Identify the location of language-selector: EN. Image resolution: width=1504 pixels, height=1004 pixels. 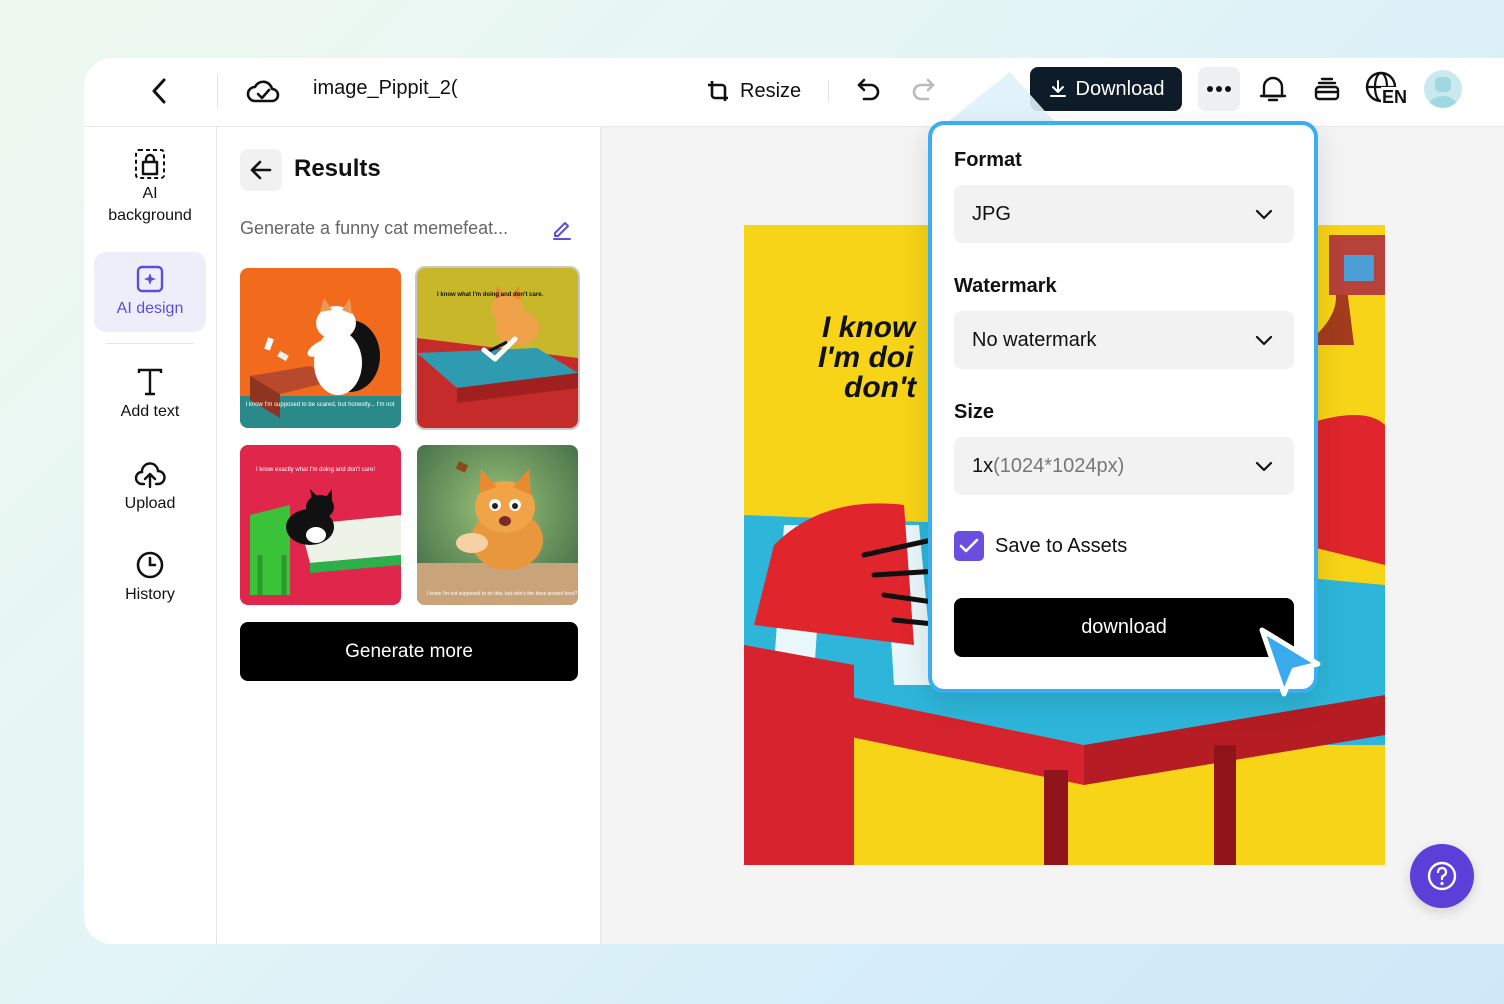
(1386, 90).